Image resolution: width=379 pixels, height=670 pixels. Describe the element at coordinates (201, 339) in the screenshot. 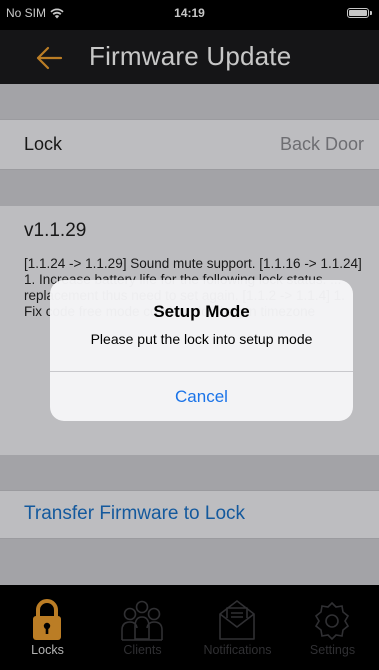

I see `alert-message: Please put the lock into setup mode` at that location.